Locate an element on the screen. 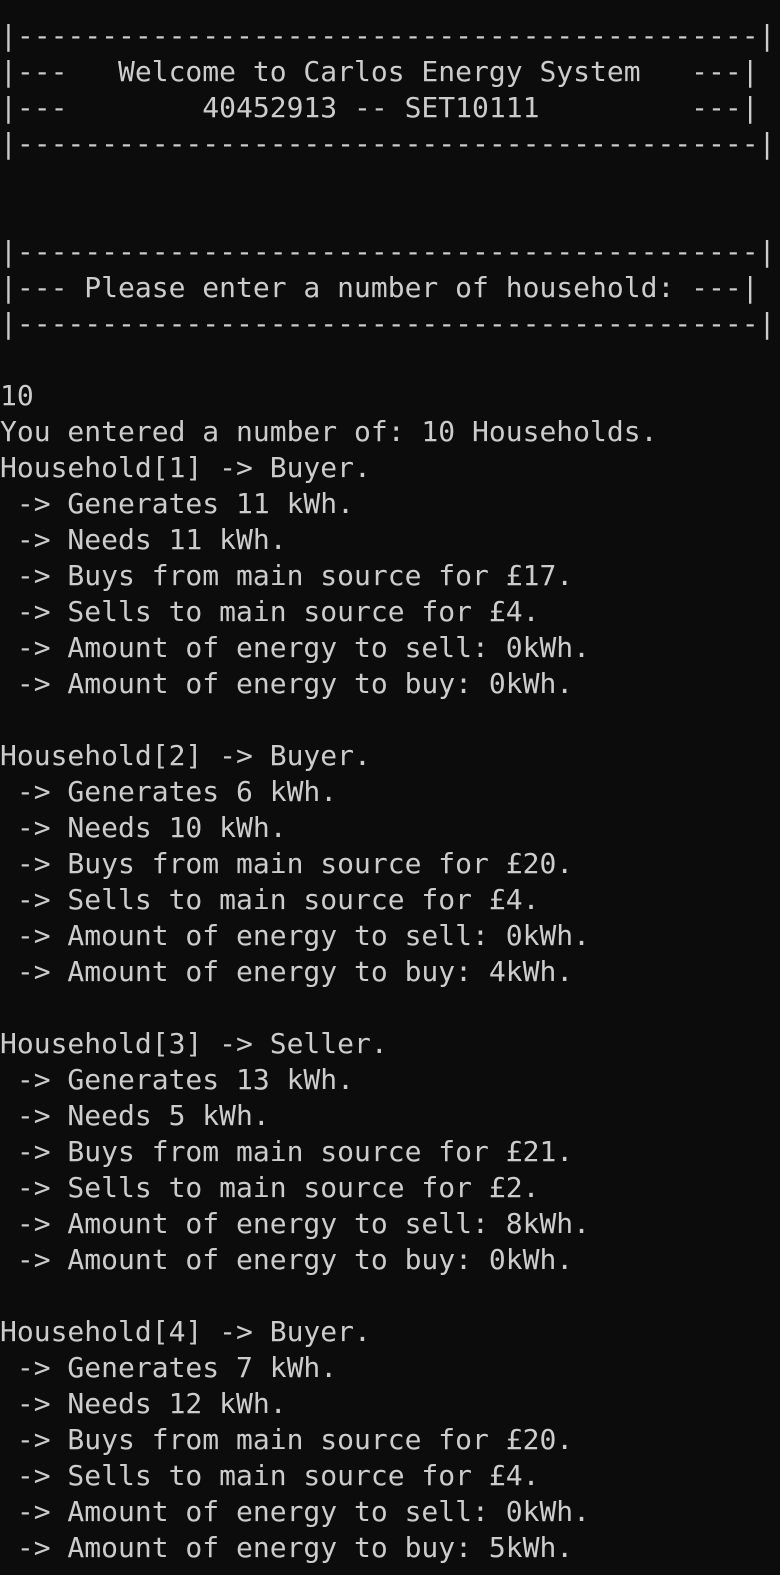 Image resolution: width=780 pixels, height=1575 pixels. household-generates: -> Generates 13 kWh. is located at coordinates (177, 1079).